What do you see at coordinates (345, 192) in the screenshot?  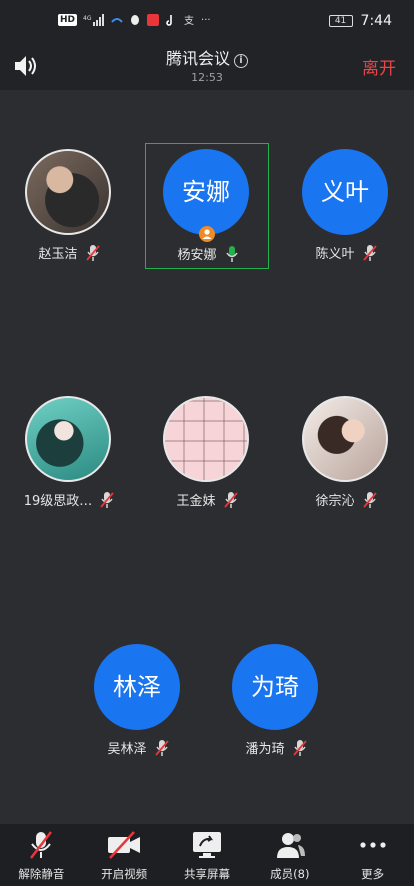 I see `participant-avatar: 义叶` at bounding box center [345, 192].